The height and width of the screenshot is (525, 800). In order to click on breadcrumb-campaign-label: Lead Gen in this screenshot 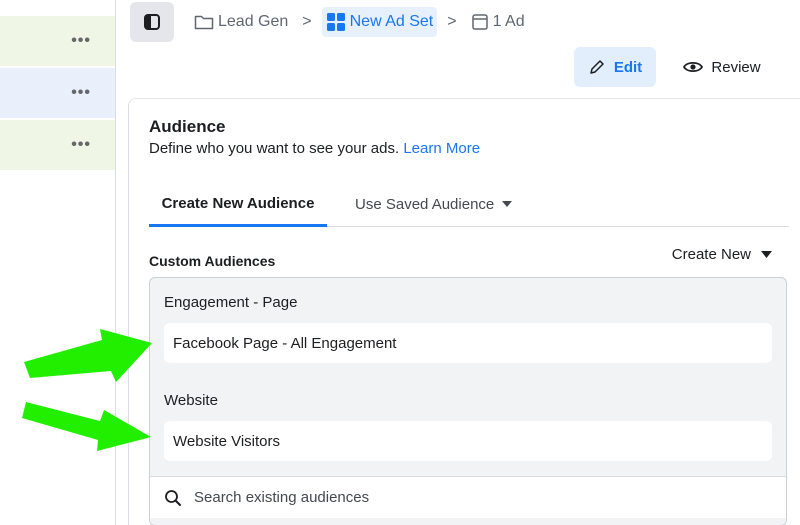, I will do `click(253, 21)`.